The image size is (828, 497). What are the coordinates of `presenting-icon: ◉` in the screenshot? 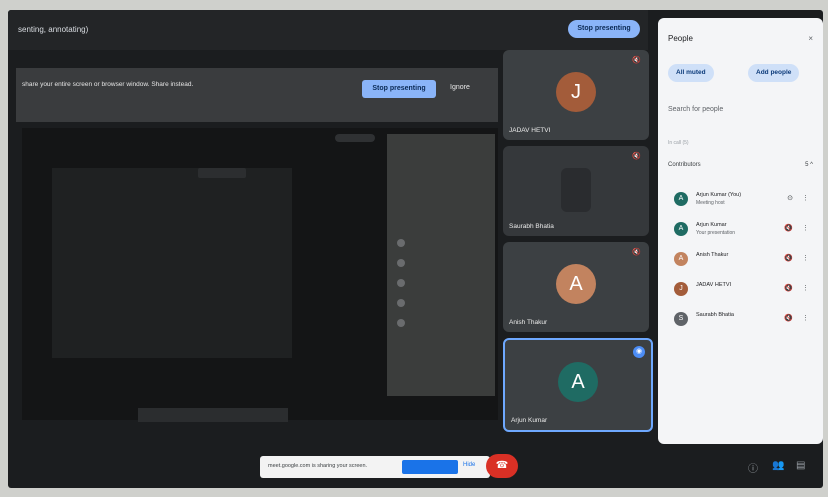 It's located at (639, 352).